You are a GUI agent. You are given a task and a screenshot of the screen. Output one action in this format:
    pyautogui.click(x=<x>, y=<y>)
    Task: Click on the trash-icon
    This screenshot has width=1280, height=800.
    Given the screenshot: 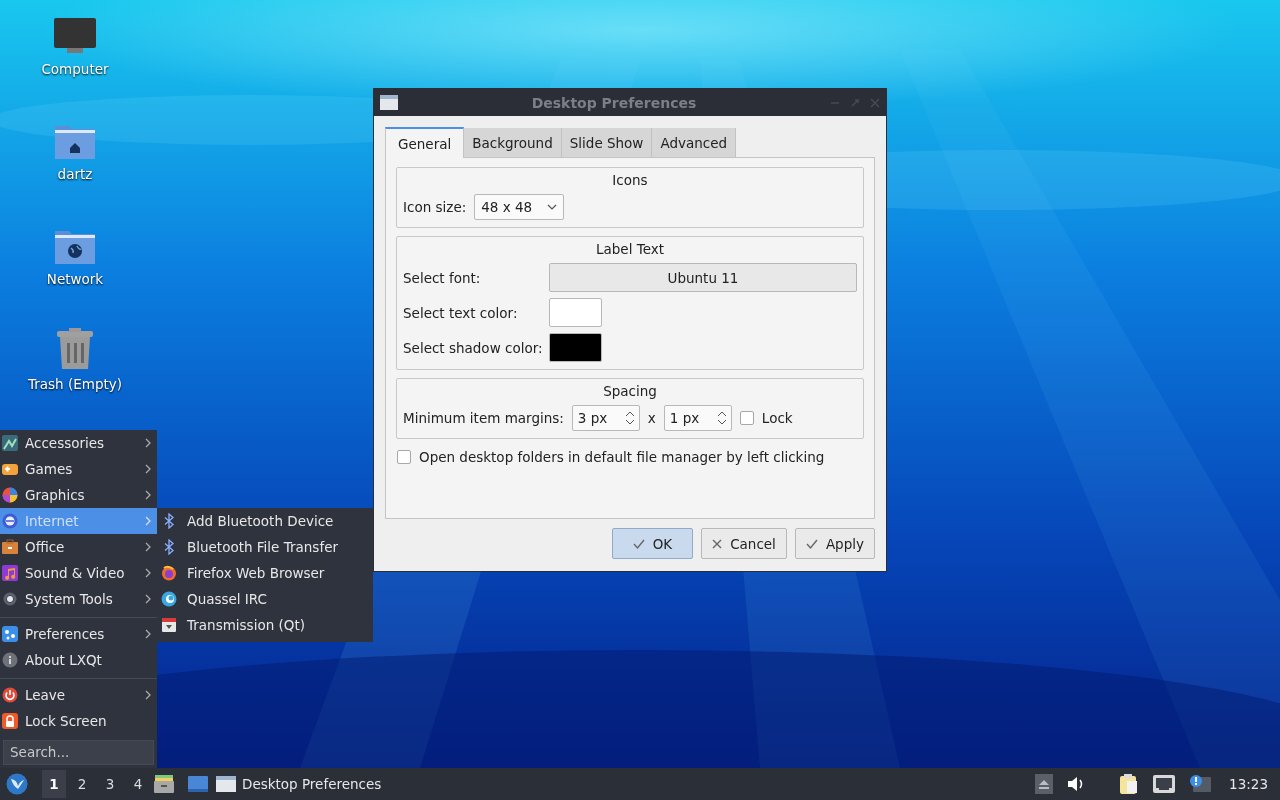 What is the action you would take?
    pyautogui.click(x=75, y=349)
    